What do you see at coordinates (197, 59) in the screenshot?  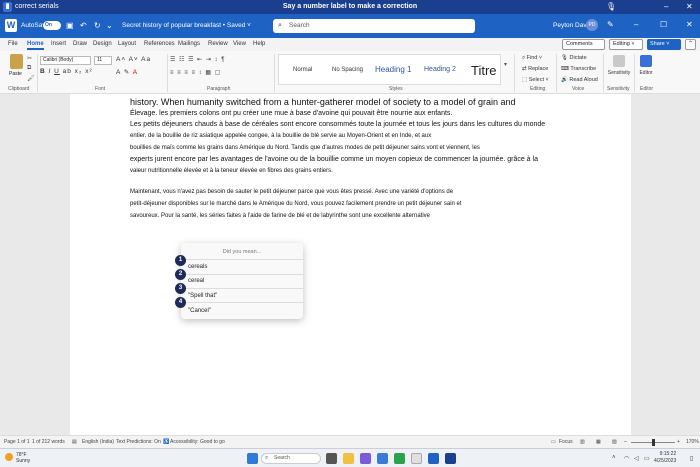 I see `list-icons: ☰ ☷ ☰ ⇤ ⇥ ↕ ¶` at bounding box center [197, 59].